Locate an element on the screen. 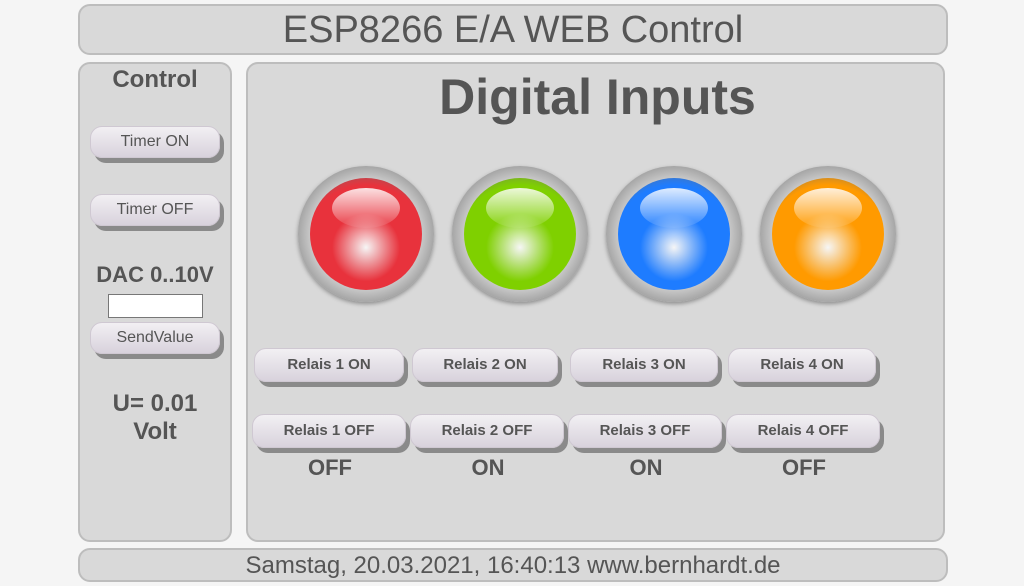 This screenshot has width=1024, height=586. led-green-body is located at coordinates (520, 234).